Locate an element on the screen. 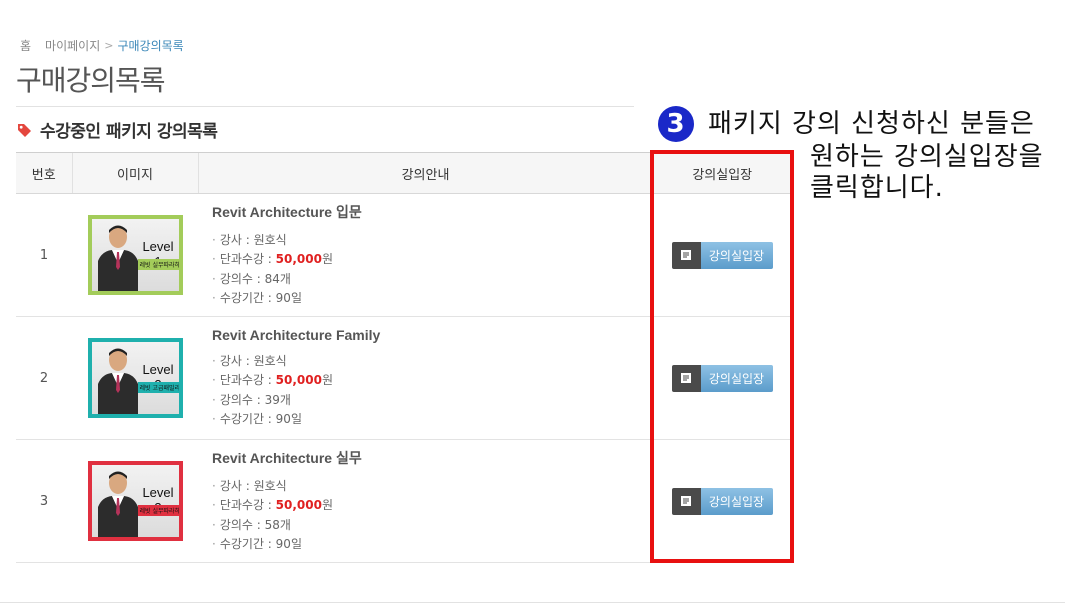  title-divider is located at coordinates (325, 106).